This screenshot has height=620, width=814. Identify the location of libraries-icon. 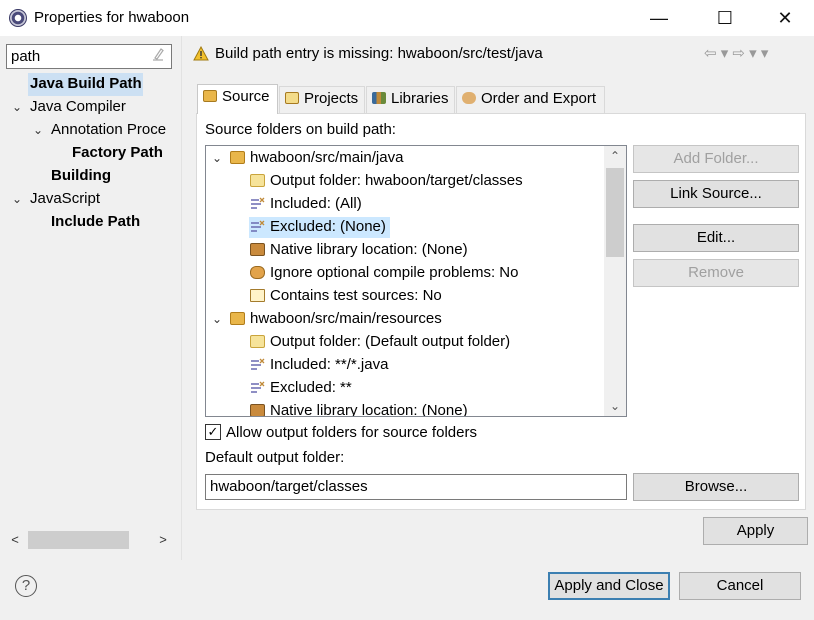
(379, 98).